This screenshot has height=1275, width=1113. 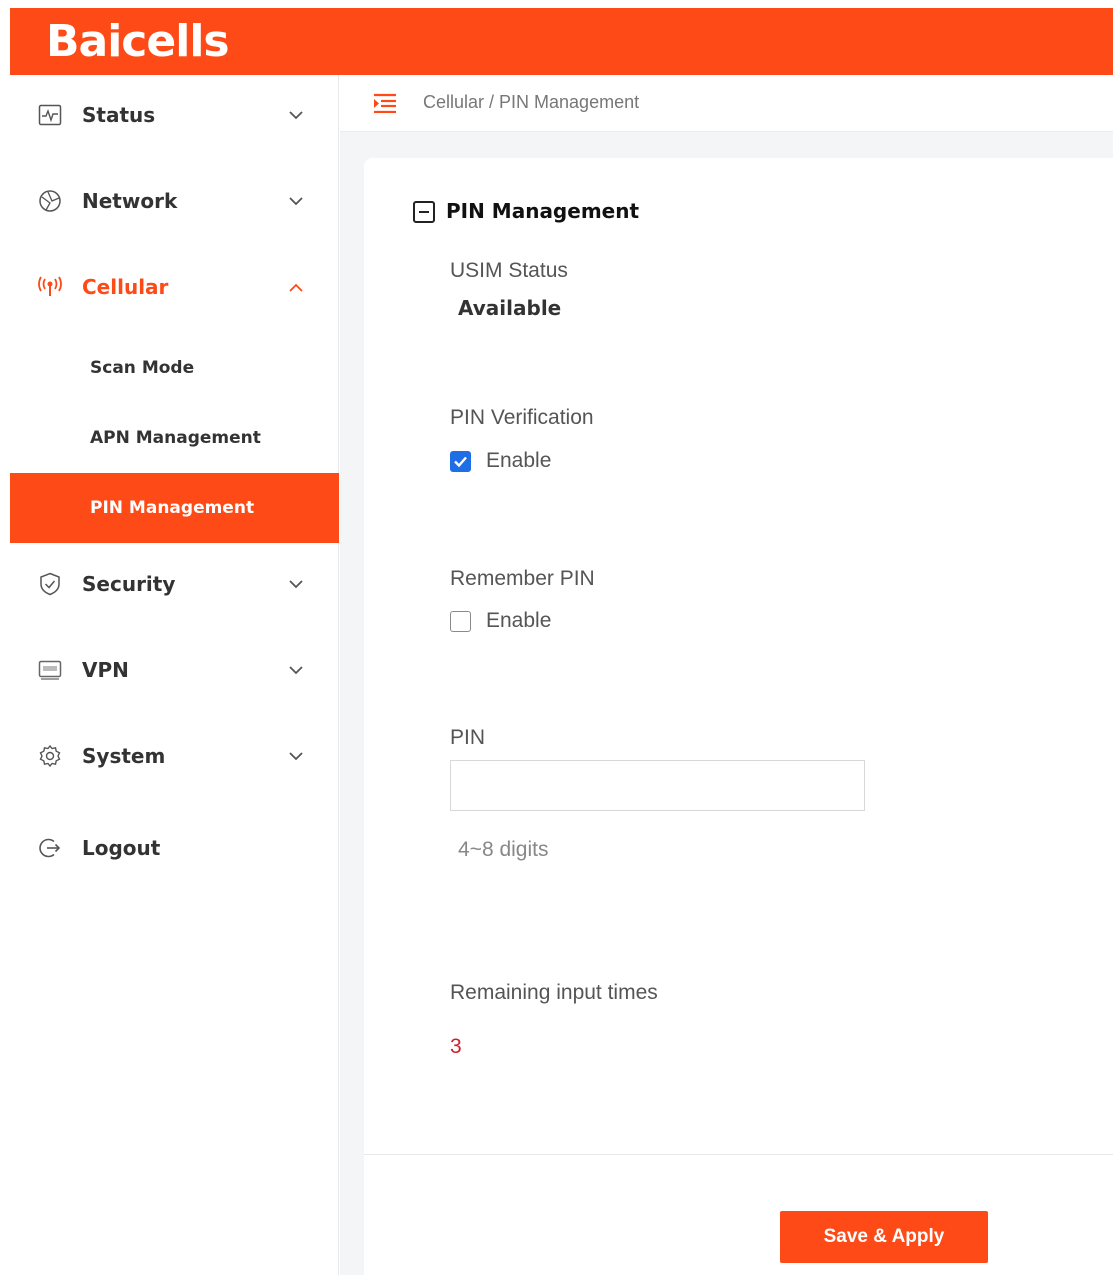 I want to click on pin-verification-label: PIN Verification, so click(x=522, y=417).